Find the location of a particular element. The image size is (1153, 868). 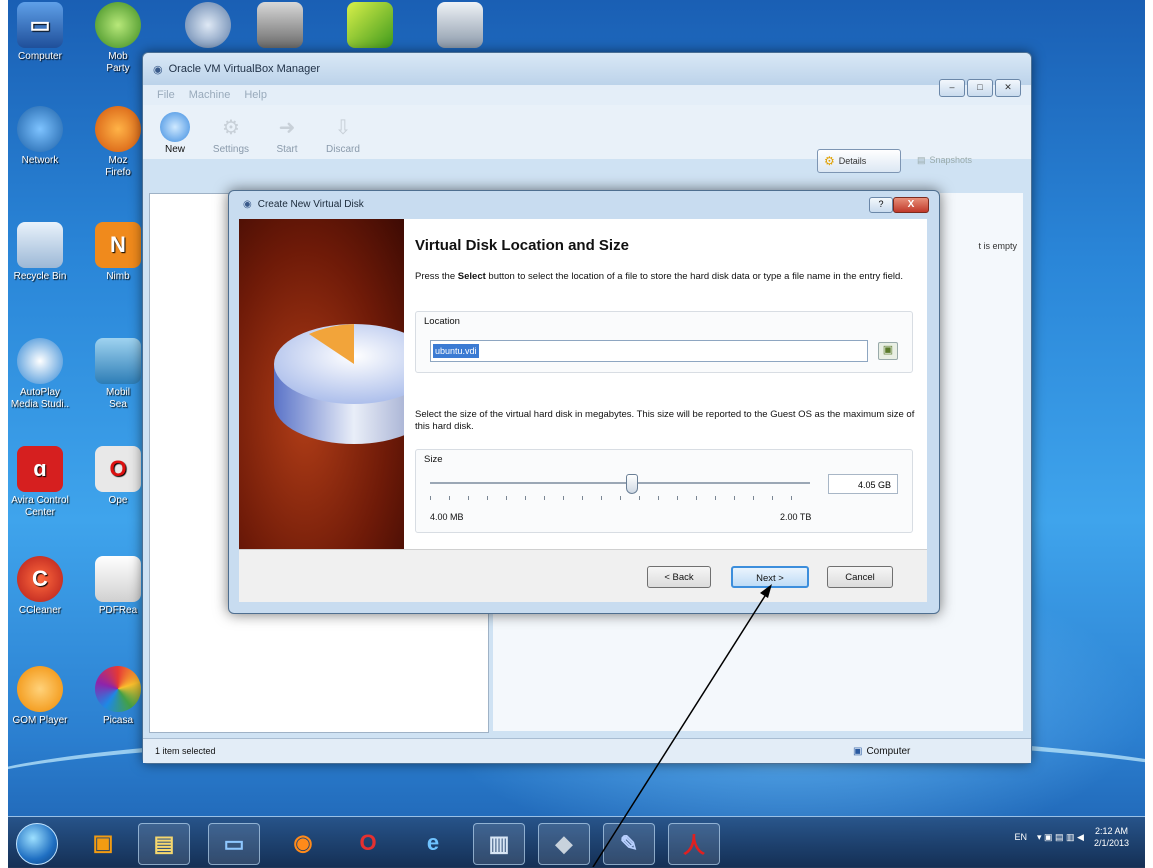

help-button: ? is located at coordinates (881, 205).